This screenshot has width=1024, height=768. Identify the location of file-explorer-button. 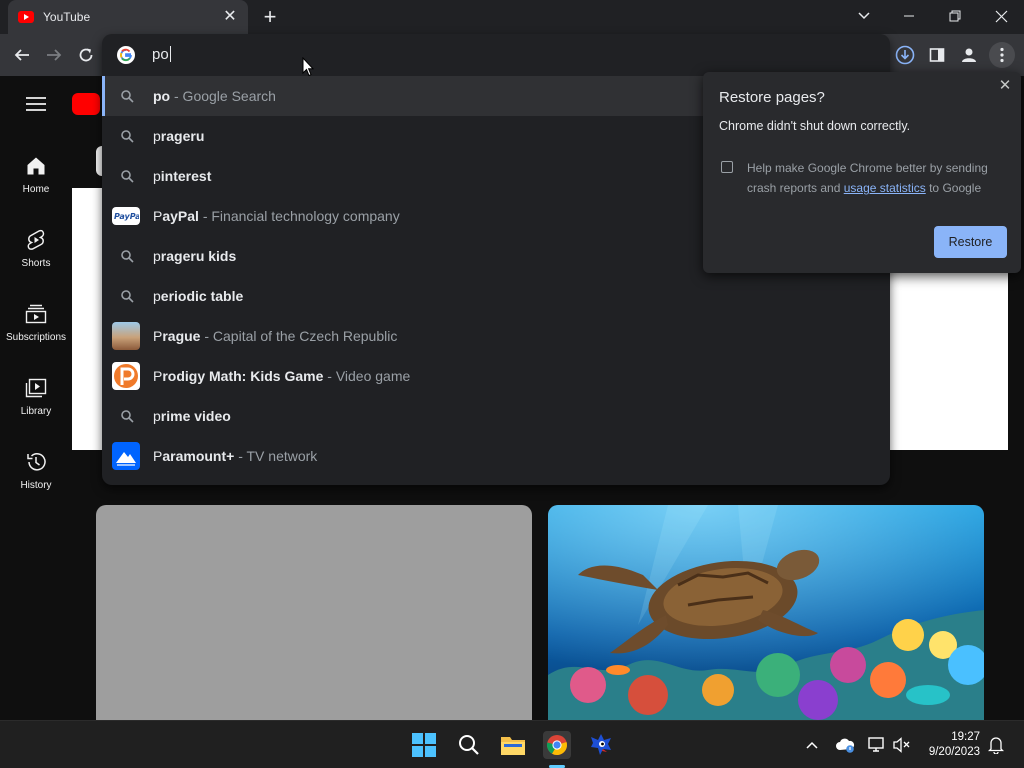
(513, 745).